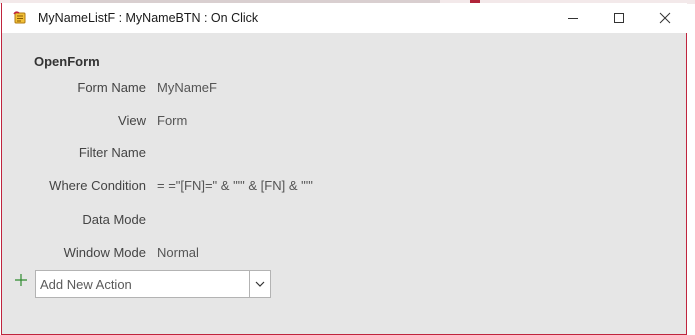 This screenshot has width=695, height=335. What do you see at coordinates (97, 185) in the screenshot?
I see `argument-label: Where Condition` at bounding box center [97, 185].